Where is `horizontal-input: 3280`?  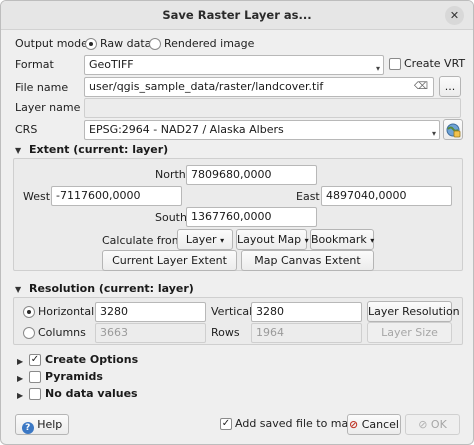
horizontal-input: 3280 is located at coordinates (150, 312).